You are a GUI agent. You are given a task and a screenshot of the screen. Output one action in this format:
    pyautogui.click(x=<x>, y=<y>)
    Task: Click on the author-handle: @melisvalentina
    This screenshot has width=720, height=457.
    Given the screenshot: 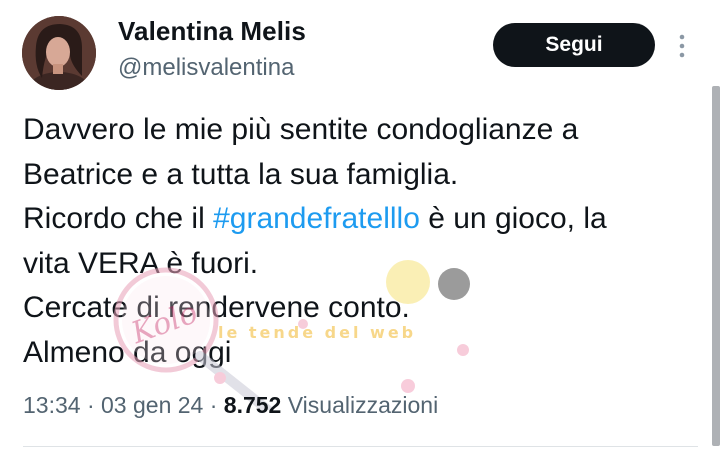 What is the action you would take?
    pyautogui.click(x=206, y=68)
    